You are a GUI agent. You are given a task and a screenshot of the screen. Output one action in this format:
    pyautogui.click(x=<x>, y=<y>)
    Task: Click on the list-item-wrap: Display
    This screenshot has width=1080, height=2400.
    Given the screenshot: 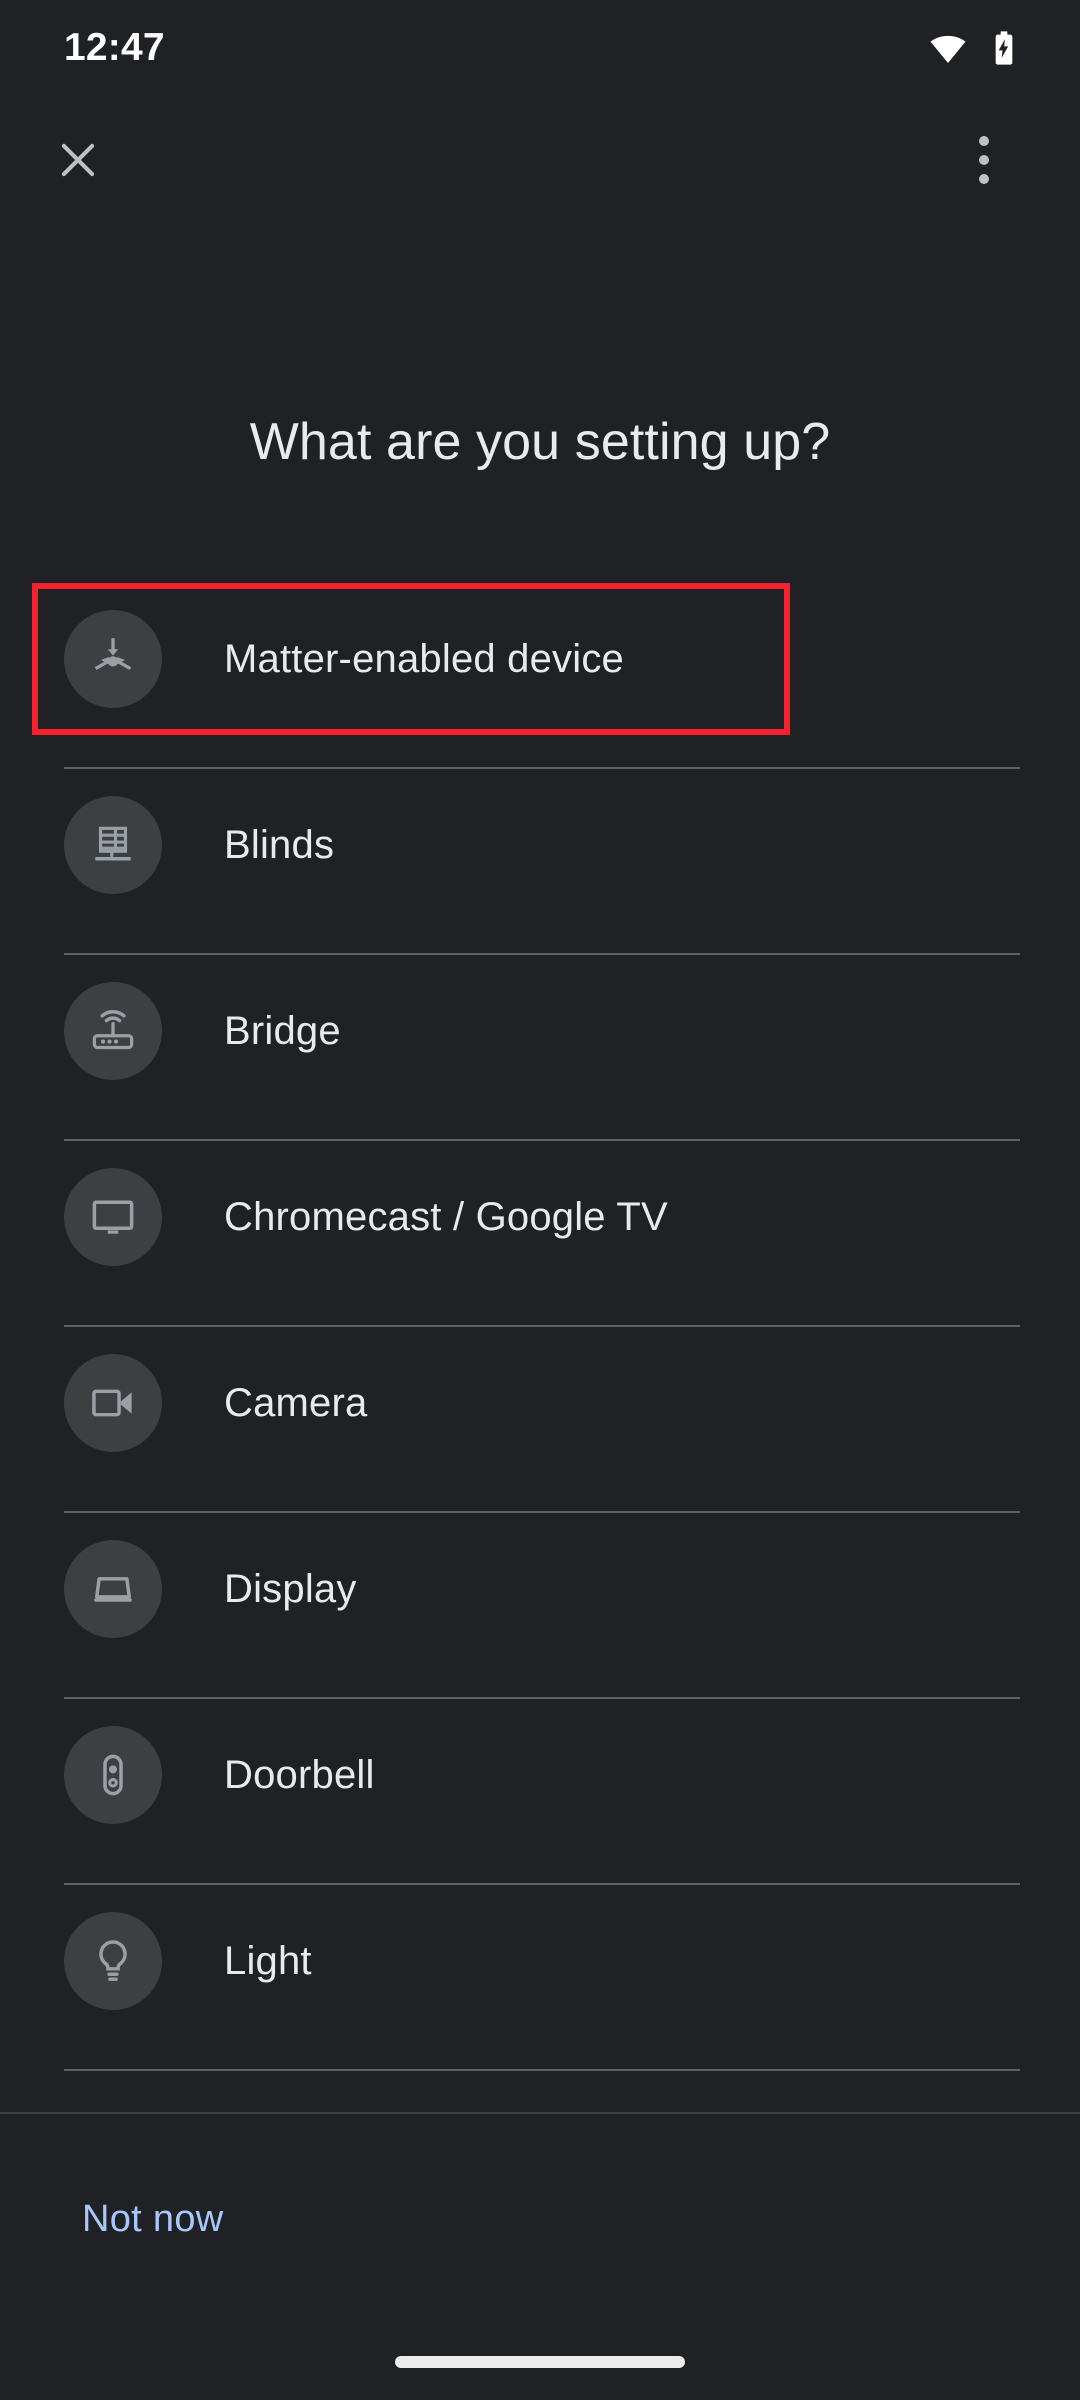 What is the action you would take?
    pyautogui.click(x=540, y=1606)
    